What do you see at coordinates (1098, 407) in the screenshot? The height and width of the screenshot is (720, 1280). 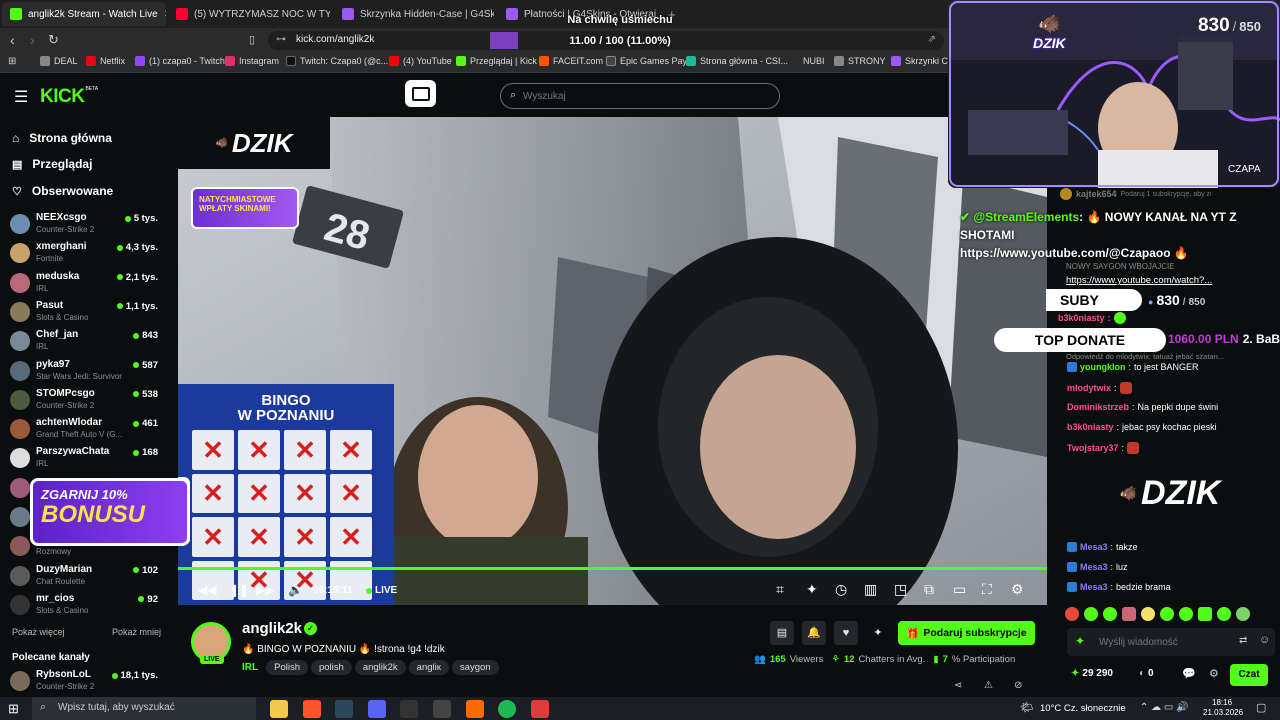 I see `chat-username: Dominikstrzeb` at bounding box center [1098, 407].